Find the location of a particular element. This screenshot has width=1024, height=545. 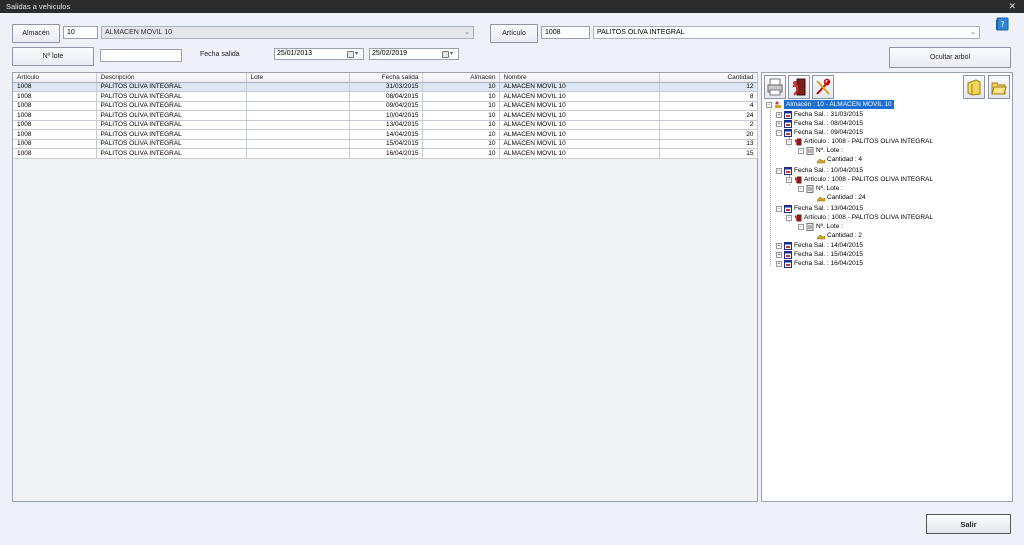

cell-cantidad: 24 is located at coordinates (708, 115).